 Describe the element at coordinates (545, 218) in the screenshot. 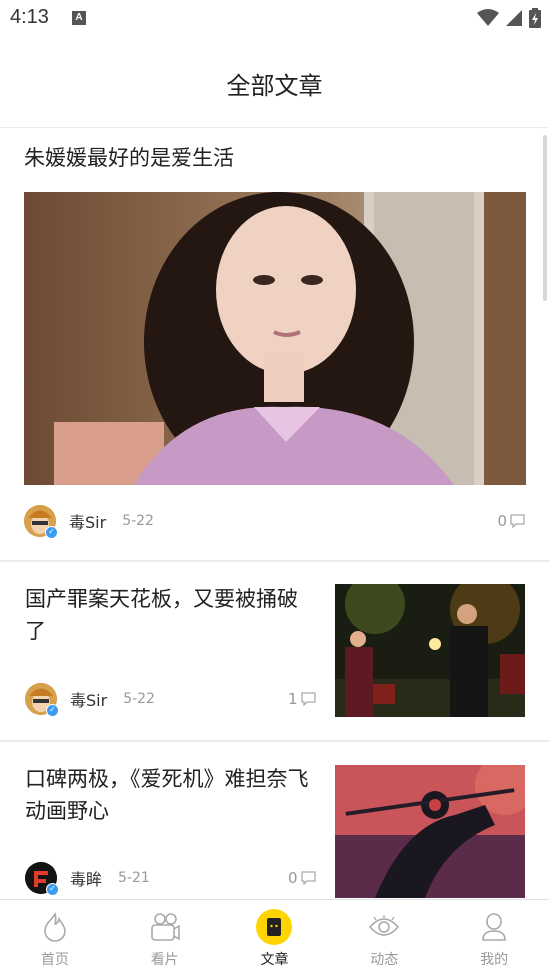

I see `scrollbar` at that location.